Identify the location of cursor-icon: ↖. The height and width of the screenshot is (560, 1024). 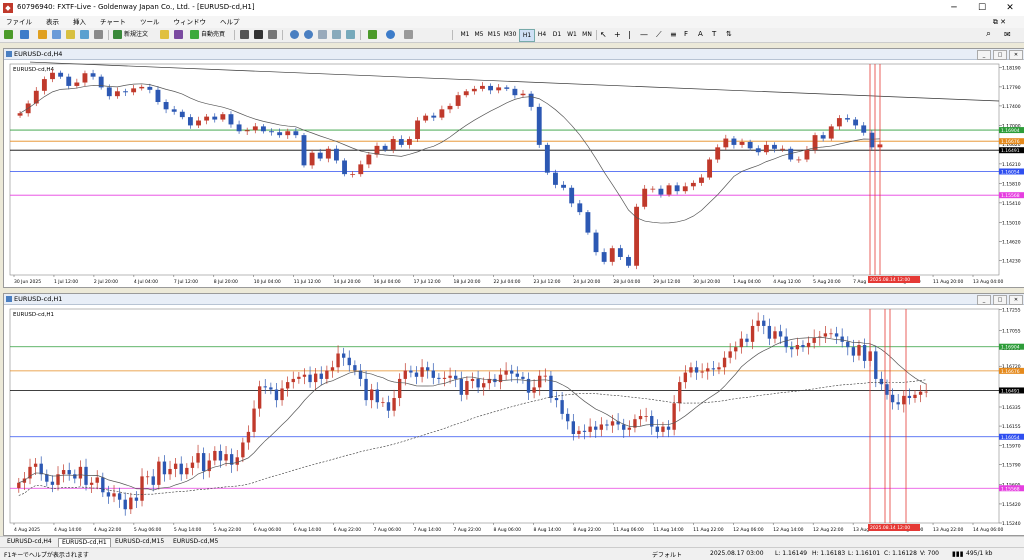
(603, 34).